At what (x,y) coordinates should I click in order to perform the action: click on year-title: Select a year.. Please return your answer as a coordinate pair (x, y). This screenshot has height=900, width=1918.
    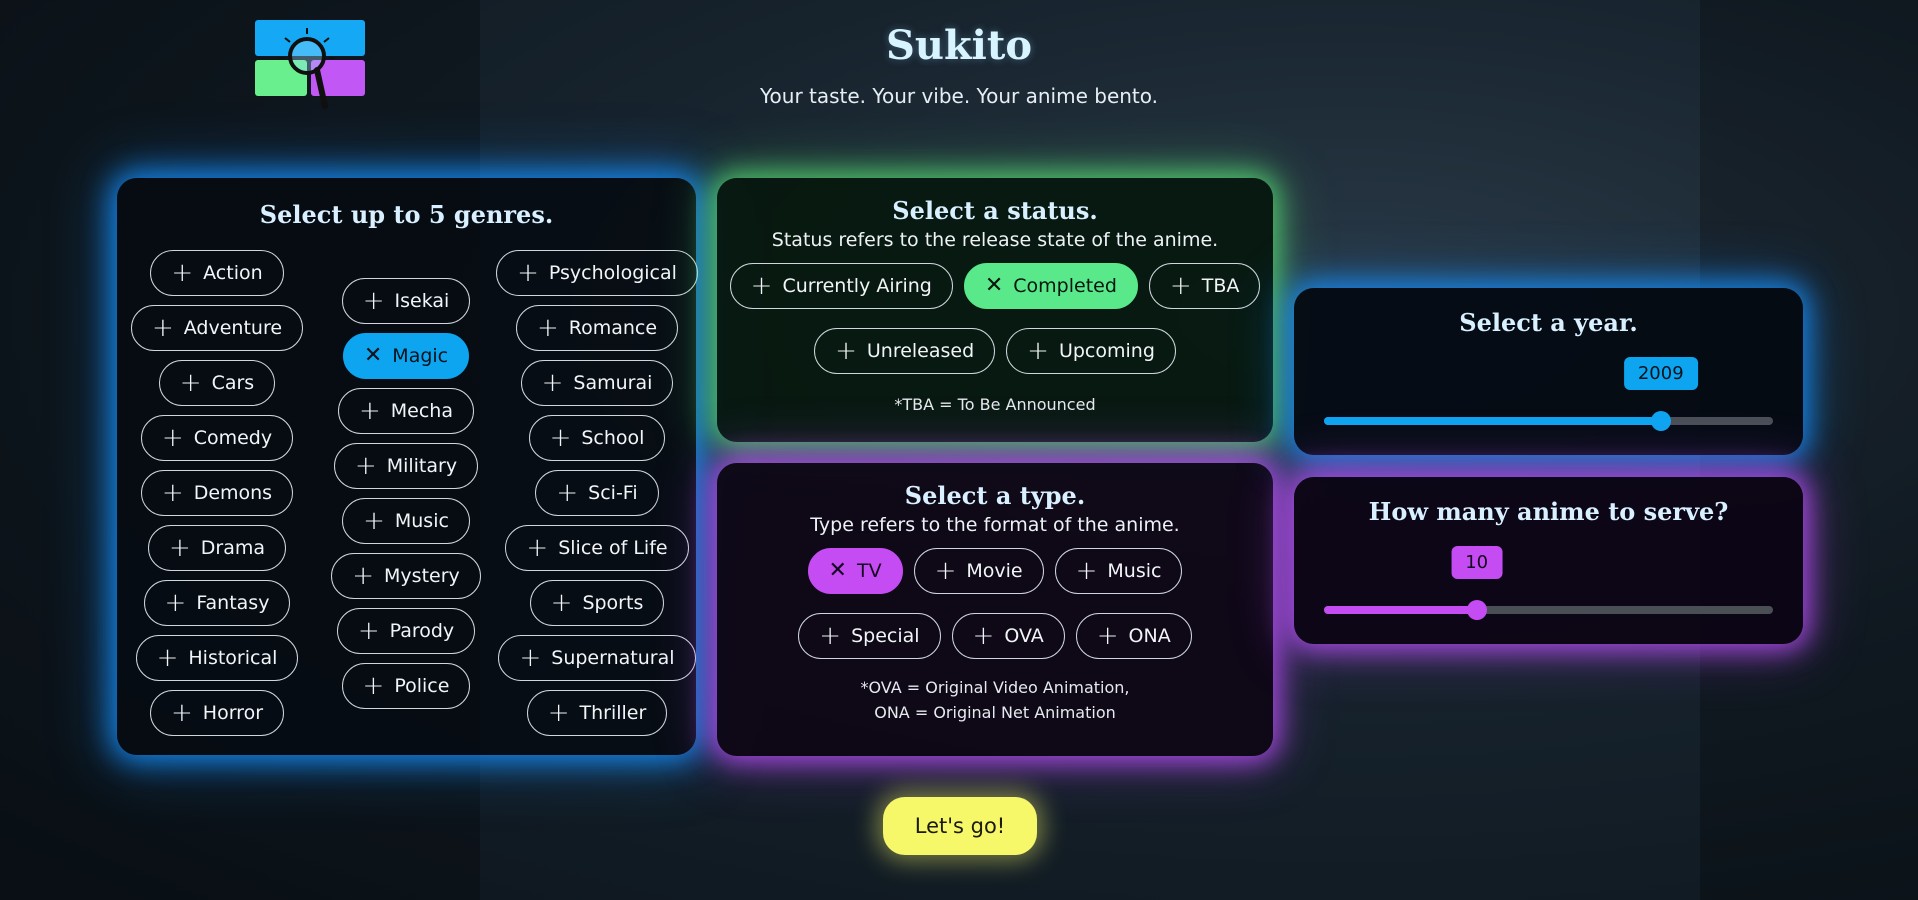
    Looking at the image, I should click on (1548, 322).